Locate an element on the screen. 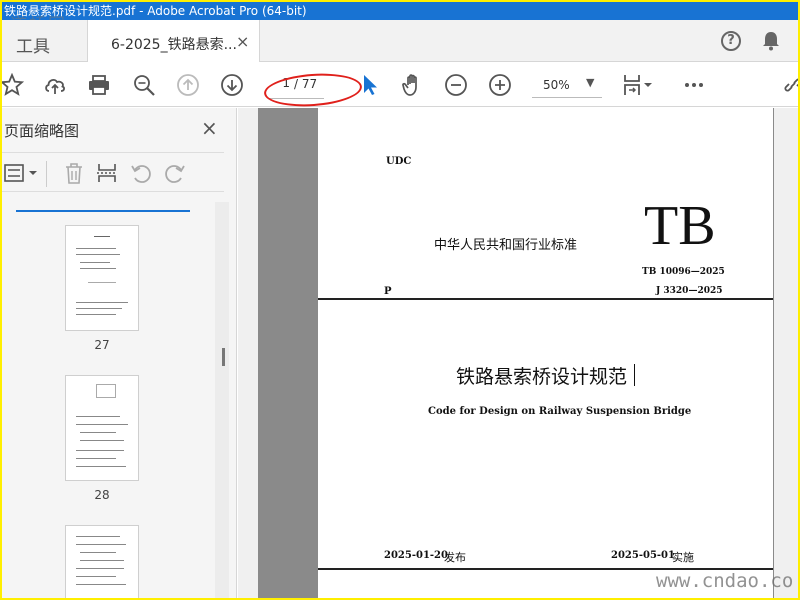 The image size is (800, 600). hand-icon is located at coordinates (413, 85).